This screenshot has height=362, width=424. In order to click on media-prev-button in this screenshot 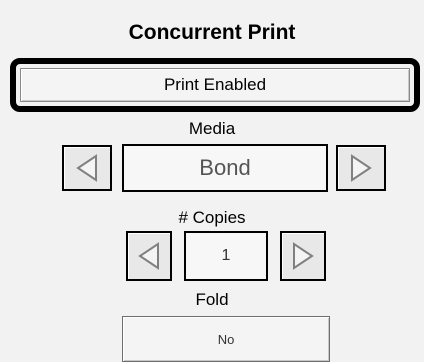, I will do `click(87, 168)`.